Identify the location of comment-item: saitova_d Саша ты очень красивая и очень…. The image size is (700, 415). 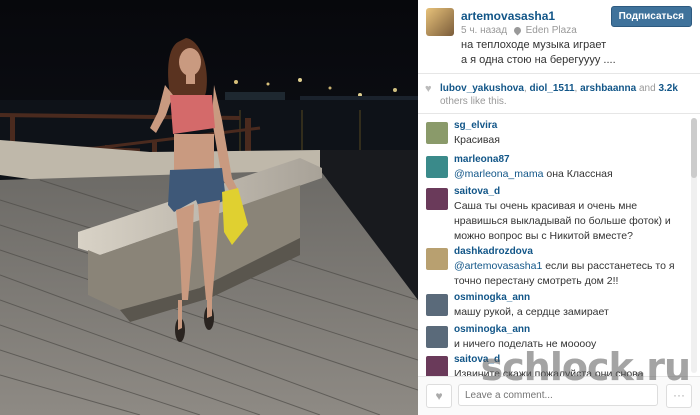
(552, 216).